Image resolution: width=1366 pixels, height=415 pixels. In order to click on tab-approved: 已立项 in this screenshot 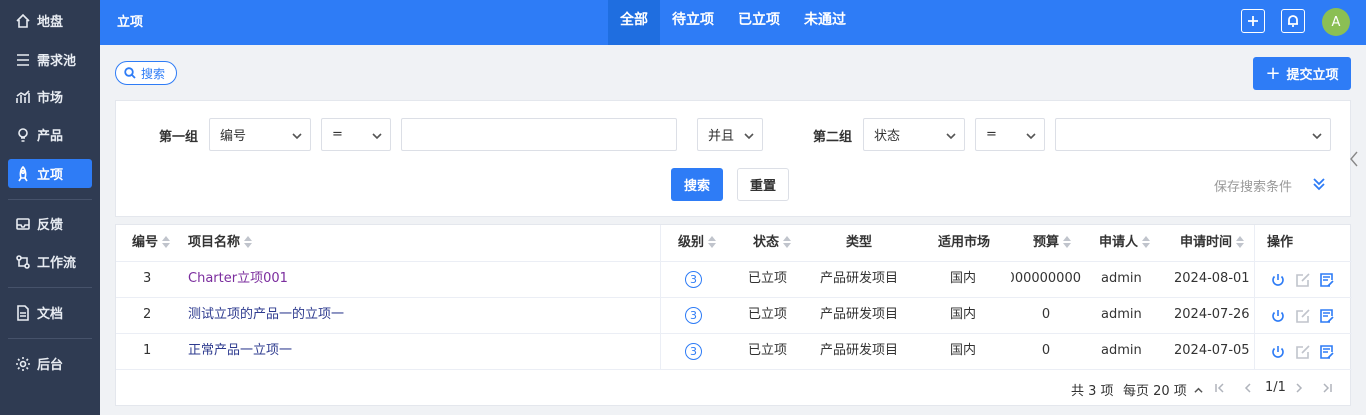, I will do `click(759, 22)`.